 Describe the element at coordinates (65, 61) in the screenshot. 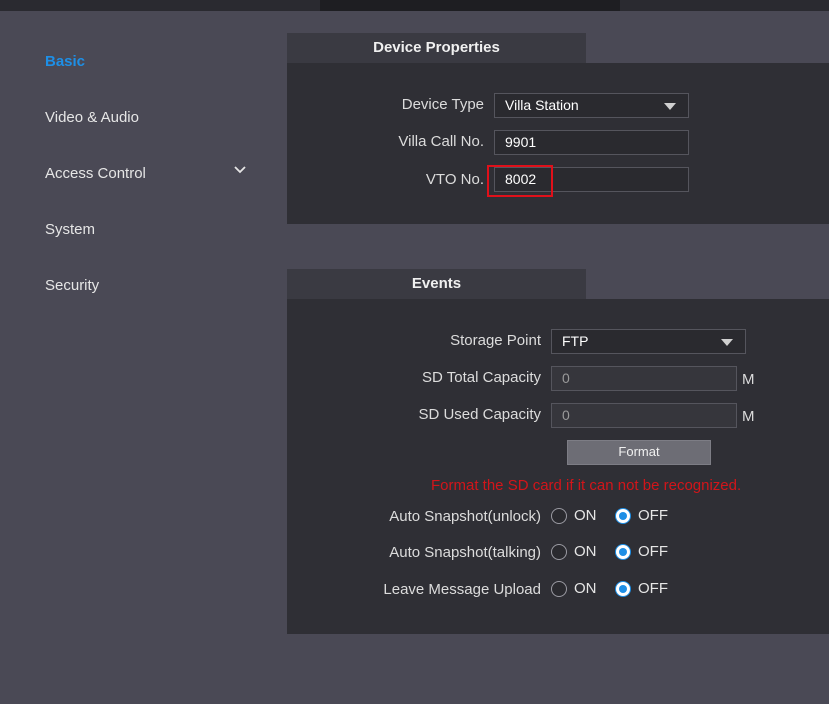

I see `sidebar-item-basic: Basic` at that location.